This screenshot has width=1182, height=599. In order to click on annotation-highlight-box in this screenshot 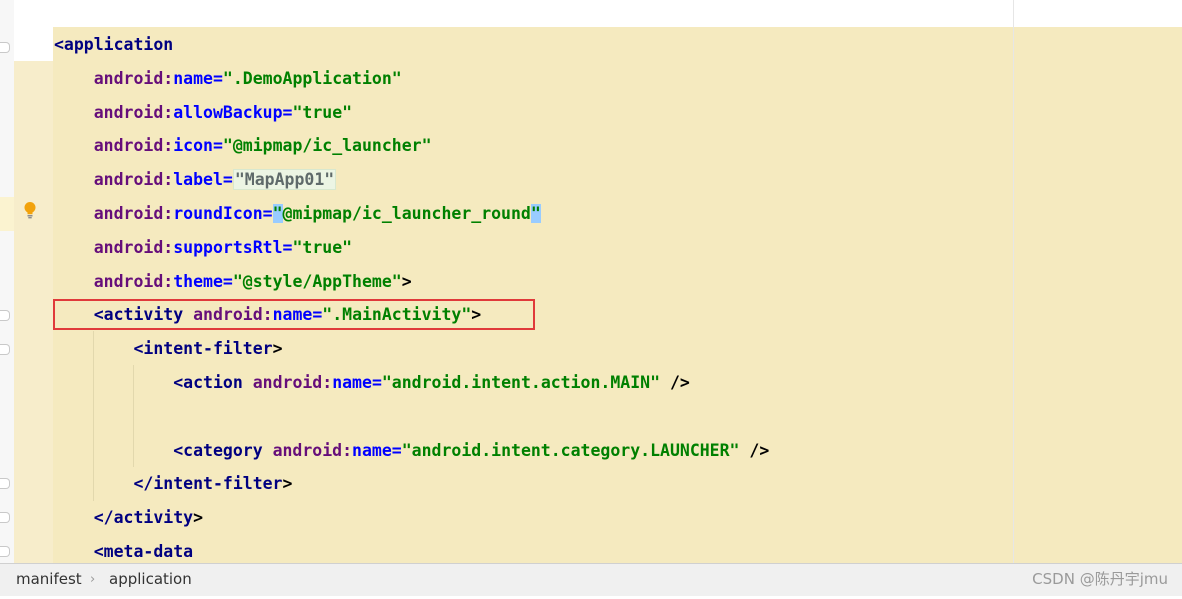, I will do `click(294, 314)`.